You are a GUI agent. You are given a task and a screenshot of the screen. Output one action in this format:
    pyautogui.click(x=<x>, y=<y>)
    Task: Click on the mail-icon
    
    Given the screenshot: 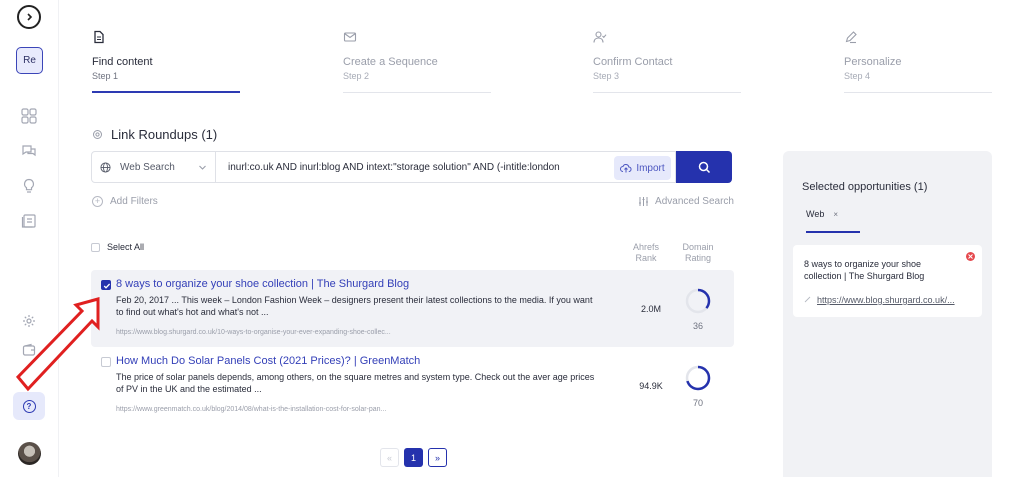 What is the action you would take?
    pyautogui.click(x=350, y=37)
    